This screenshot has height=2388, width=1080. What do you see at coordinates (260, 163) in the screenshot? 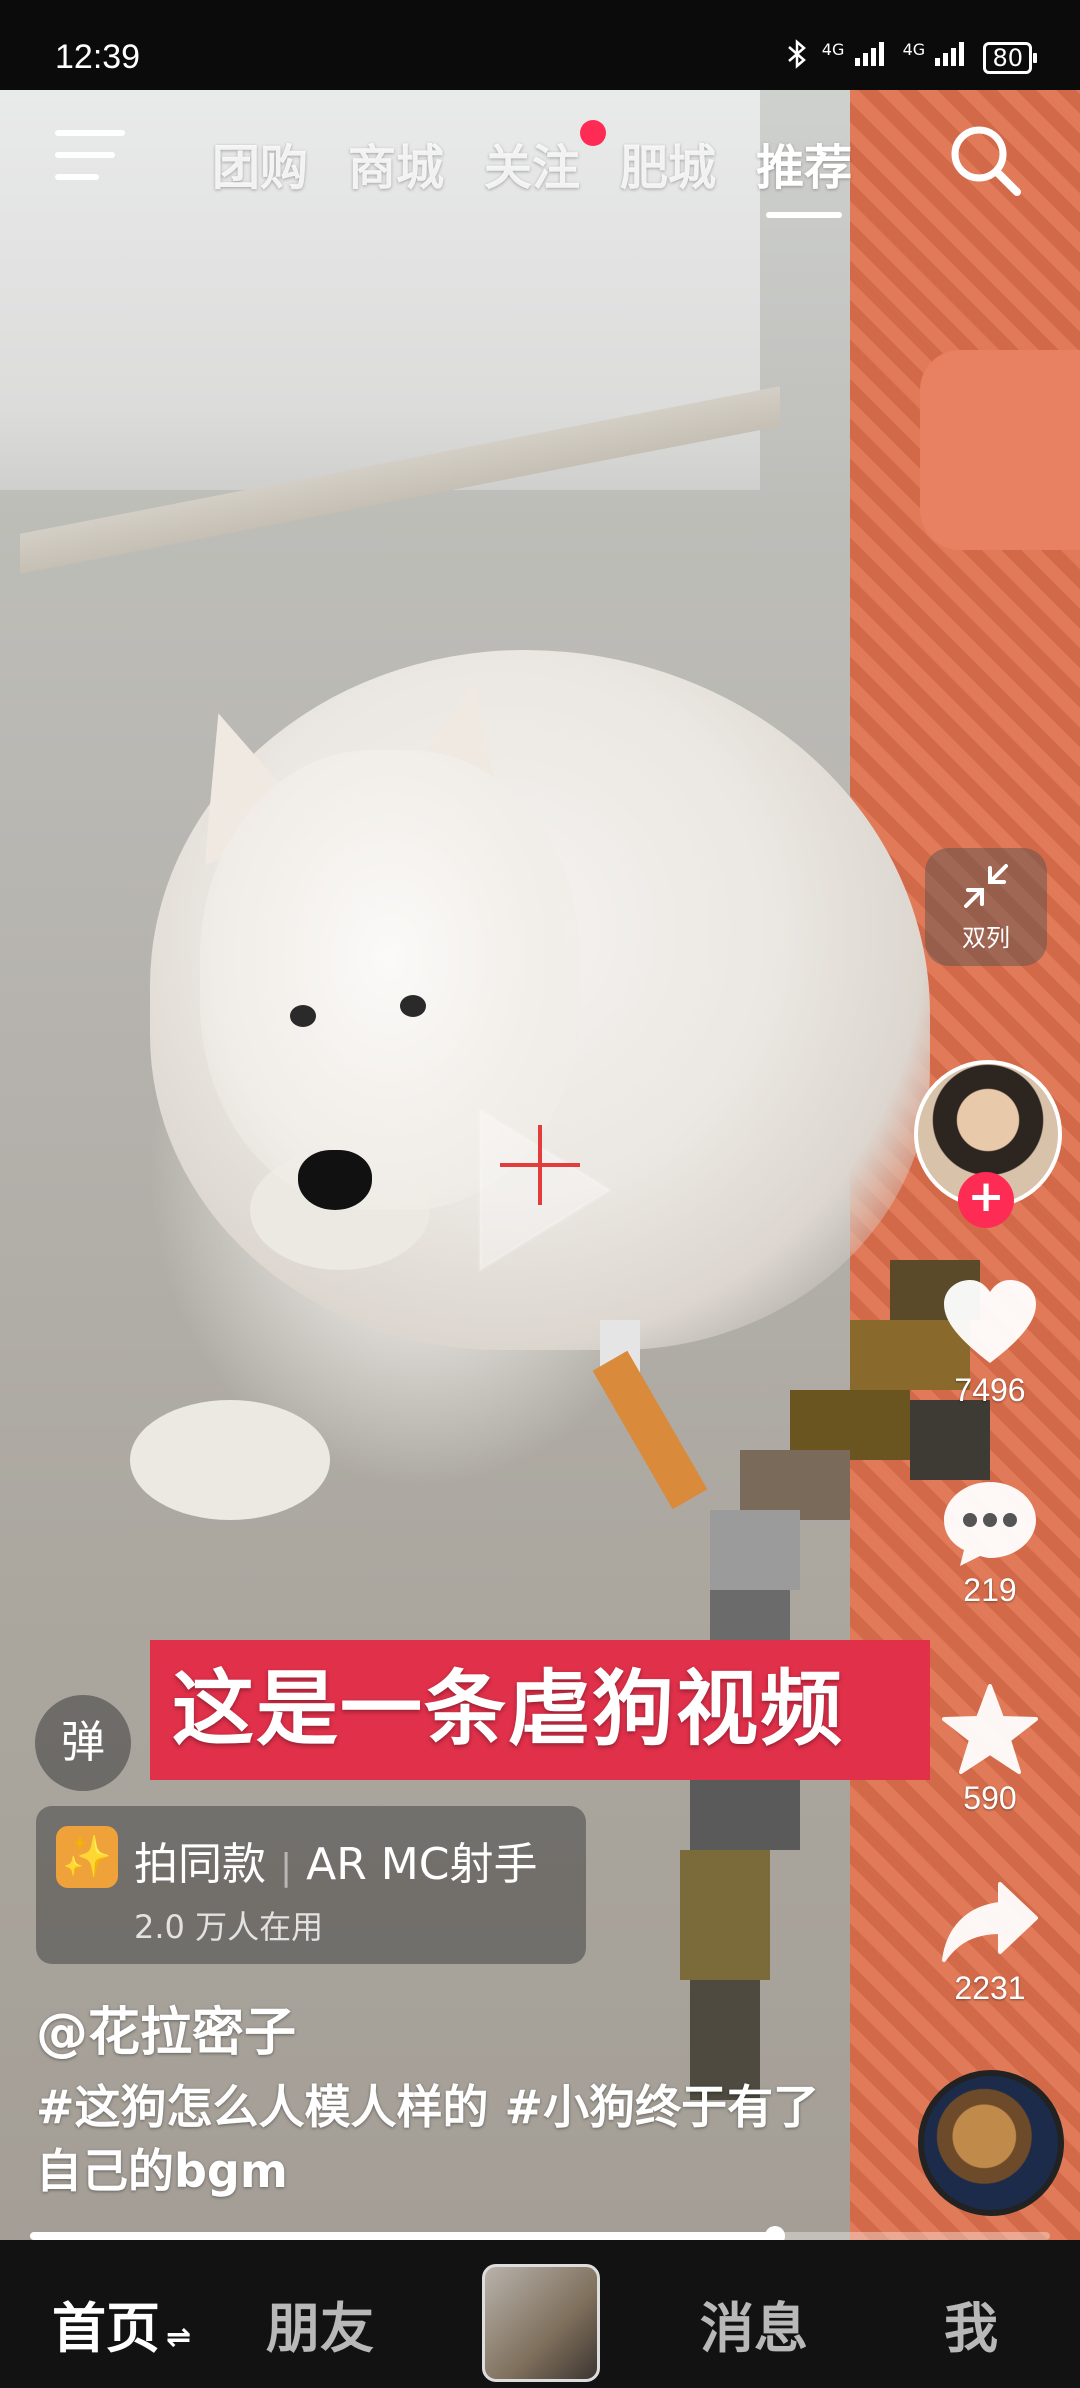
I see `tab-group-buy: 团购` at bounding box center [260, 163].